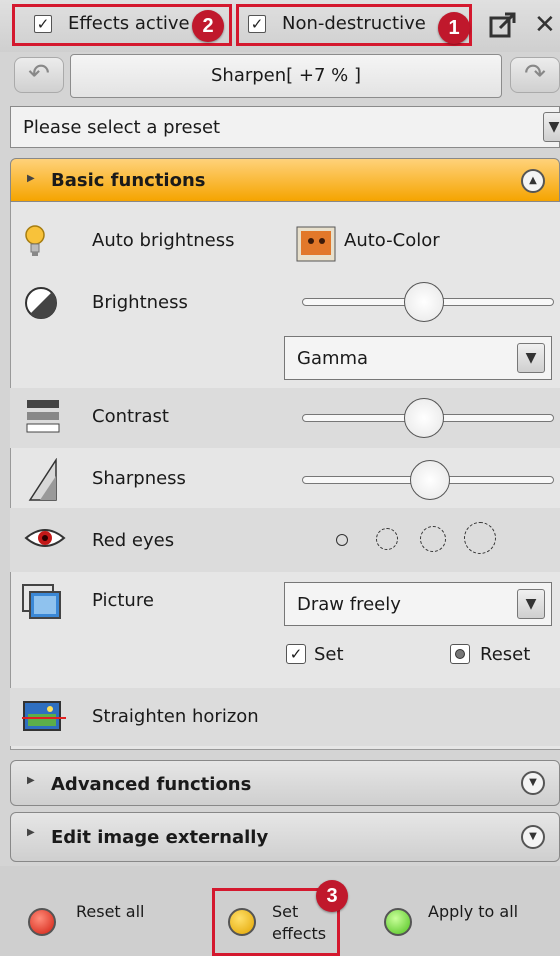 The image size is (560, 956). What do you see at coordinates (128, 180) in the screenshot?
I see `section-basic-label: Basic functions` at bounding box center [128, 180].